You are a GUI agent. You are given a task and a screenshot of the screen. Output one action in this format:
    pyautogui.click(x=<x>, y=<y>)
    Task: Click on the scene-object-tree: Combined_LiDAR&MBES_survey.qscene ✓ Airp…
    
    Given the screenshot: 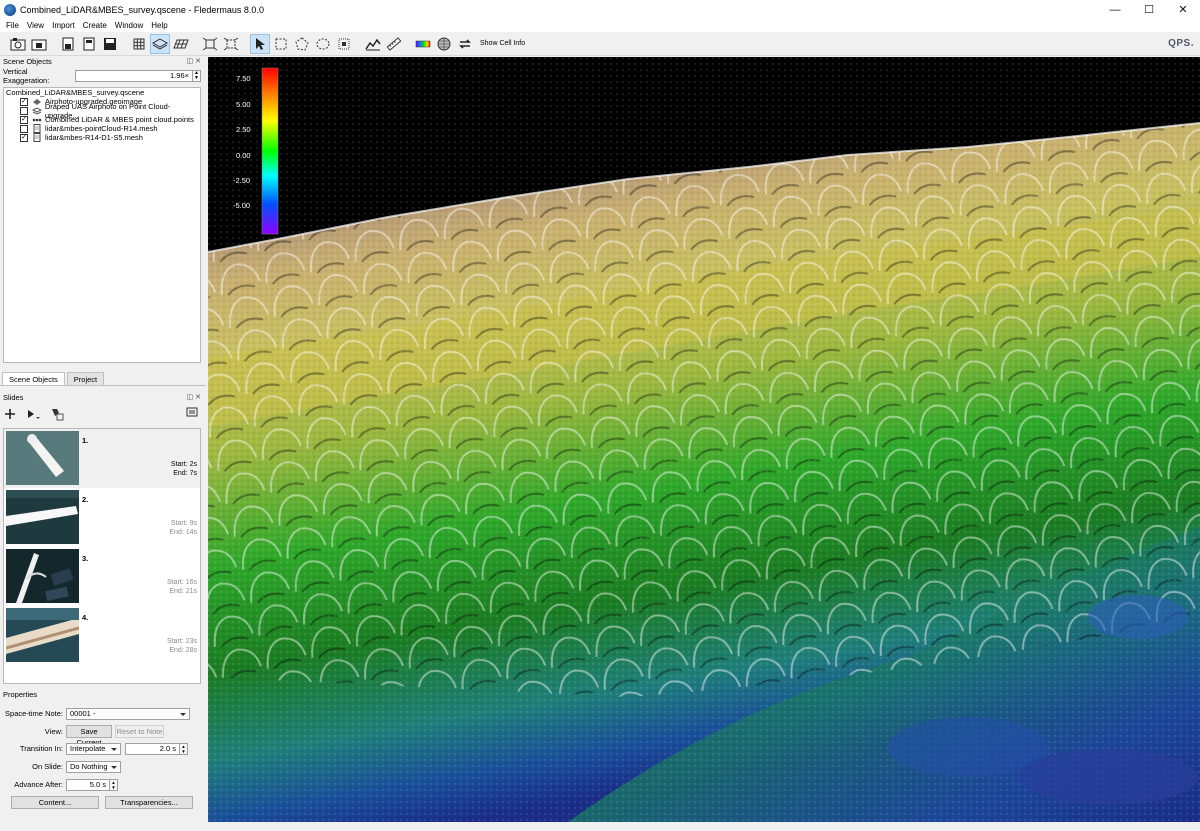 What is the action you would take?
    pyautogui.click(x=102, y=225)
    